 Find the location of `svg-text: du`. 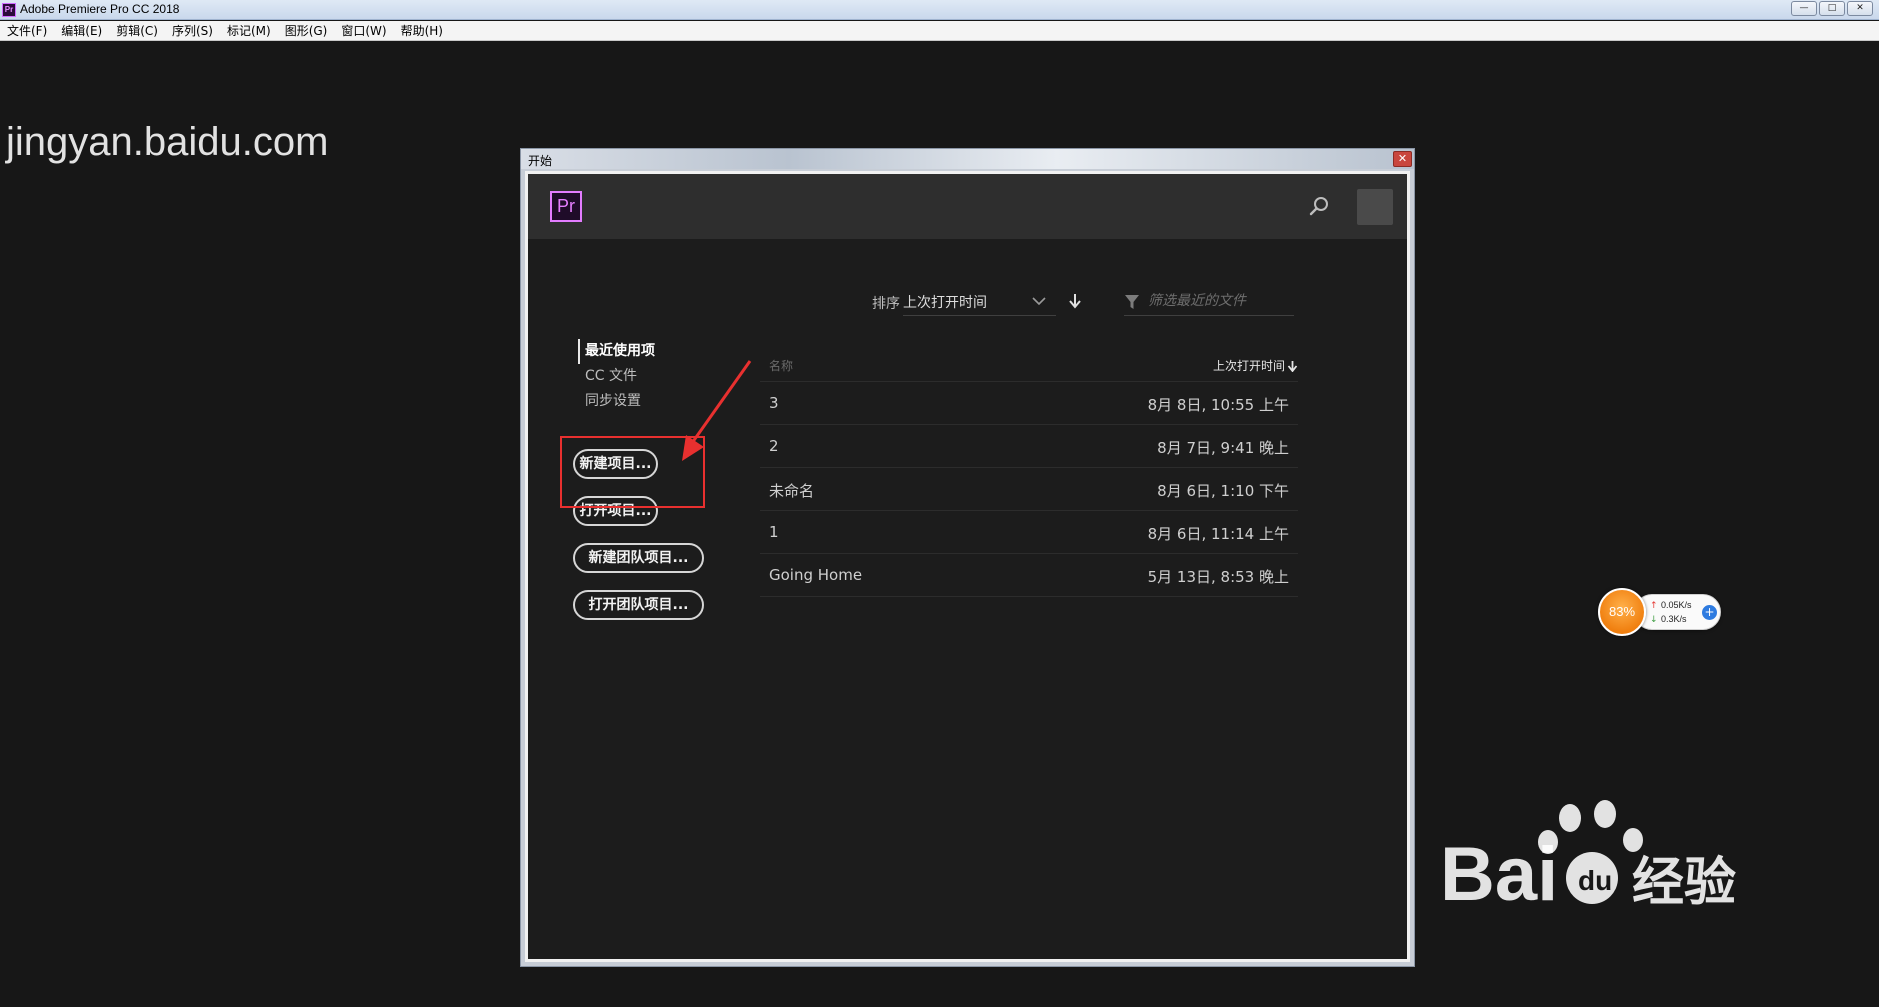

svg-text: du is located at coordinates (1595, 880).